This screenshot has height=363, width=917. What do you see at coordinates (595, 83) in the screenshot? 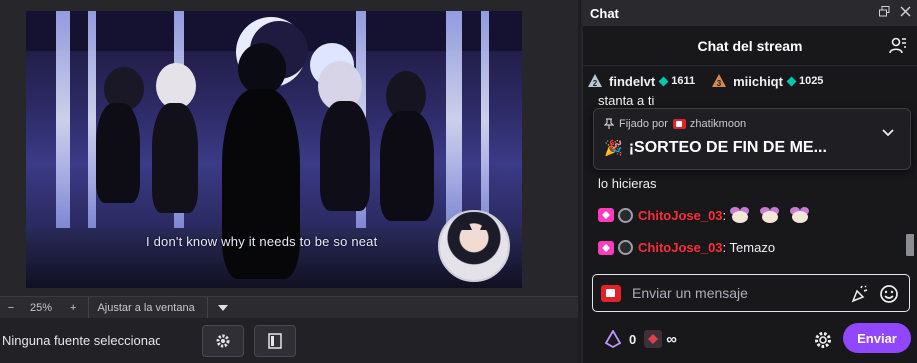
I see `svg-text: 2` at bounding box center [595, 83].